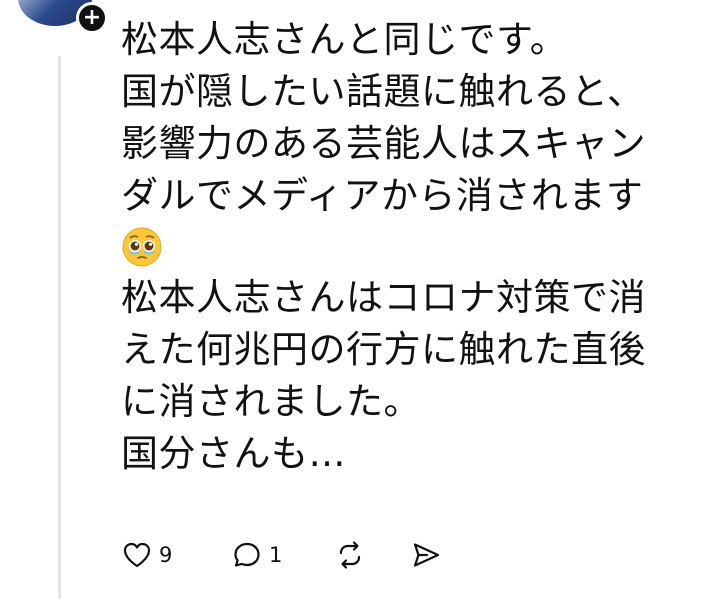  Describe the element at coordinates (176, 555) in the screenshot. I see `like-button: 9` at that location.